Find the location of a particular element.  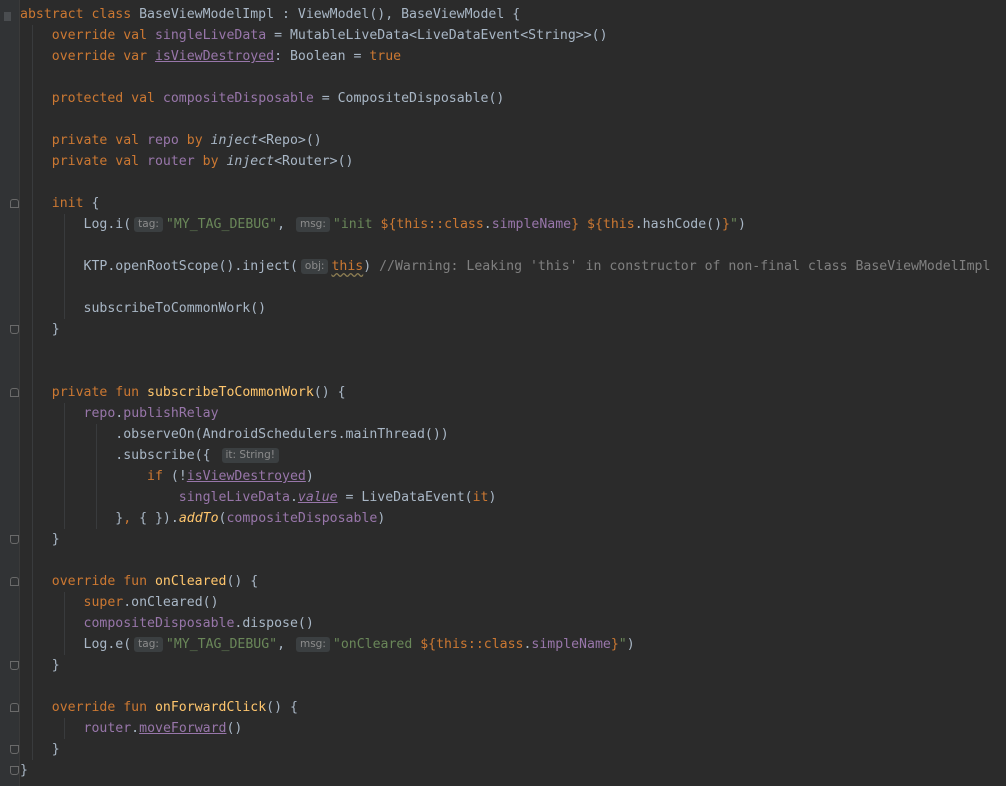

code-line: router.moveForward() is located at coordinates (513, 728).